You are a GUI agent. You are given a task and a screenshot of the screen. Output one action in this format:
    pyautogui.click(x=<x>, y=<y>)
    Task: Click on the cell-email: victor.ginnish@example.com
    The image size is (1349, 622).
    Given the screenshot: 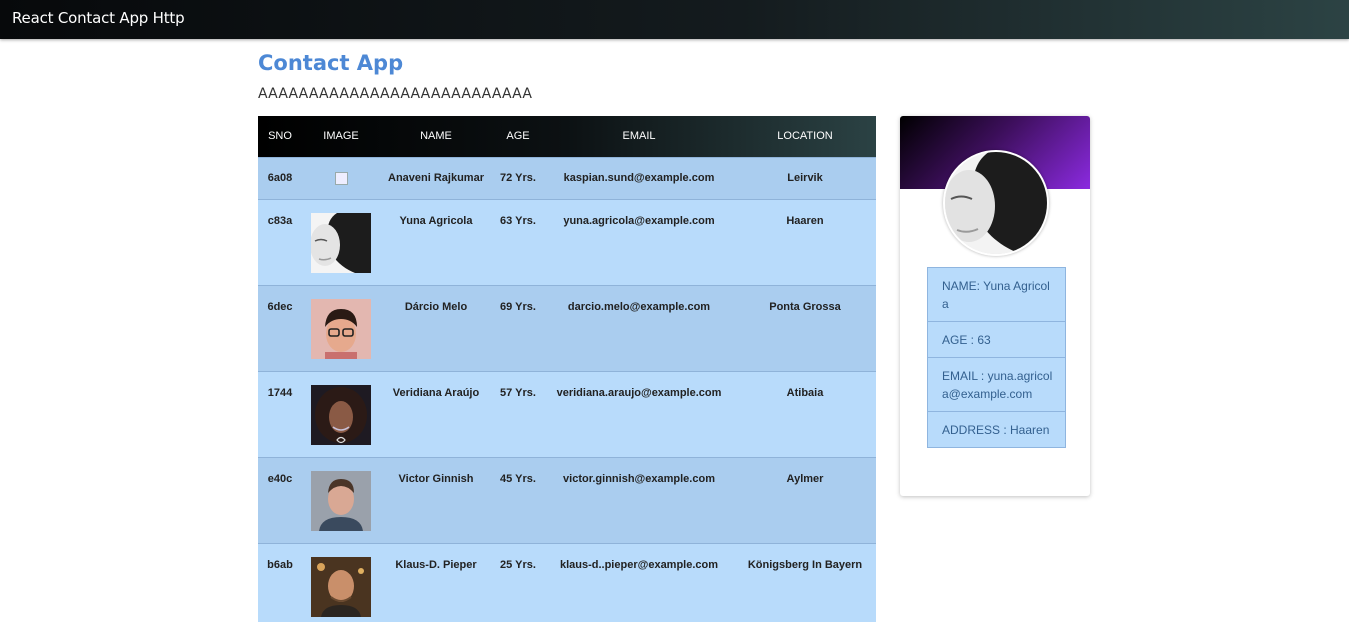 What is the action you would take?
    pyautogui.click(x=639, y=478)
    